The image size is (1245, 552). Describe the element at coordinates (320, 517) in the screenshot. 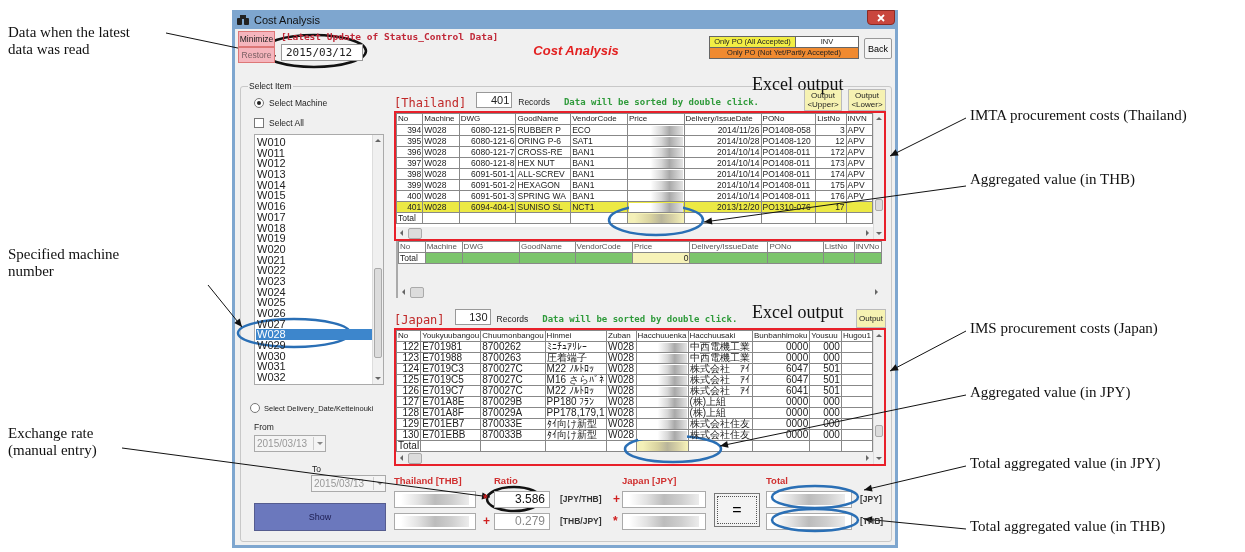

I see `show-button: Show` at that location.